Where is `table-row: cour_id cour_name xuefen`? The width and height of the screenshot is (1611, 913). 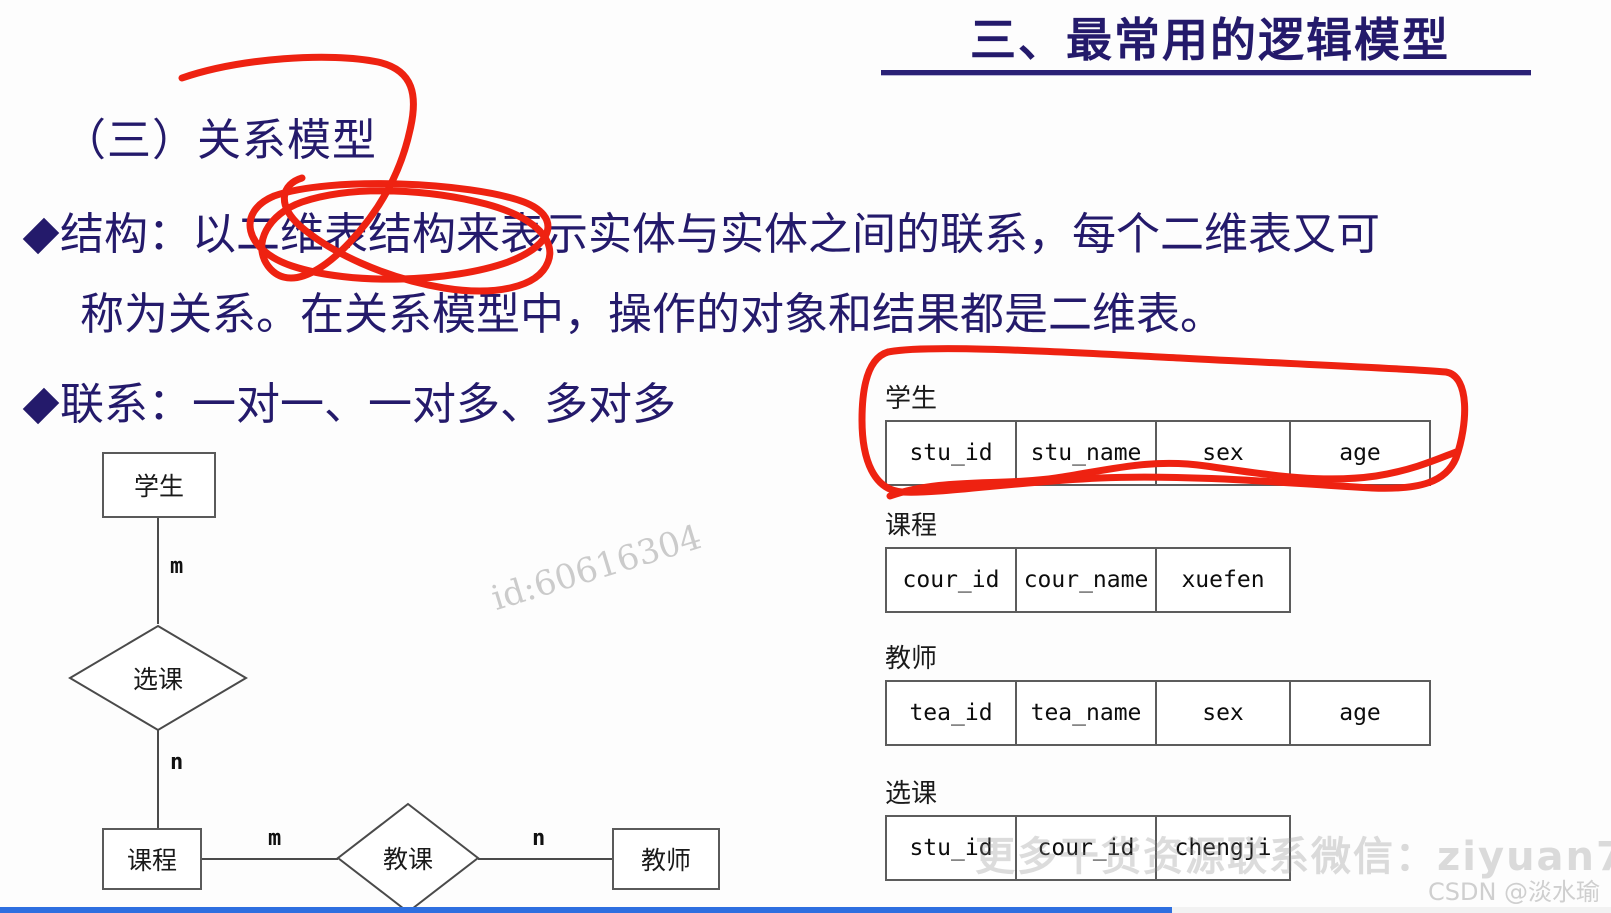 table-row: cour_id cour_name xuefen is located at coordinates (1088, 580).